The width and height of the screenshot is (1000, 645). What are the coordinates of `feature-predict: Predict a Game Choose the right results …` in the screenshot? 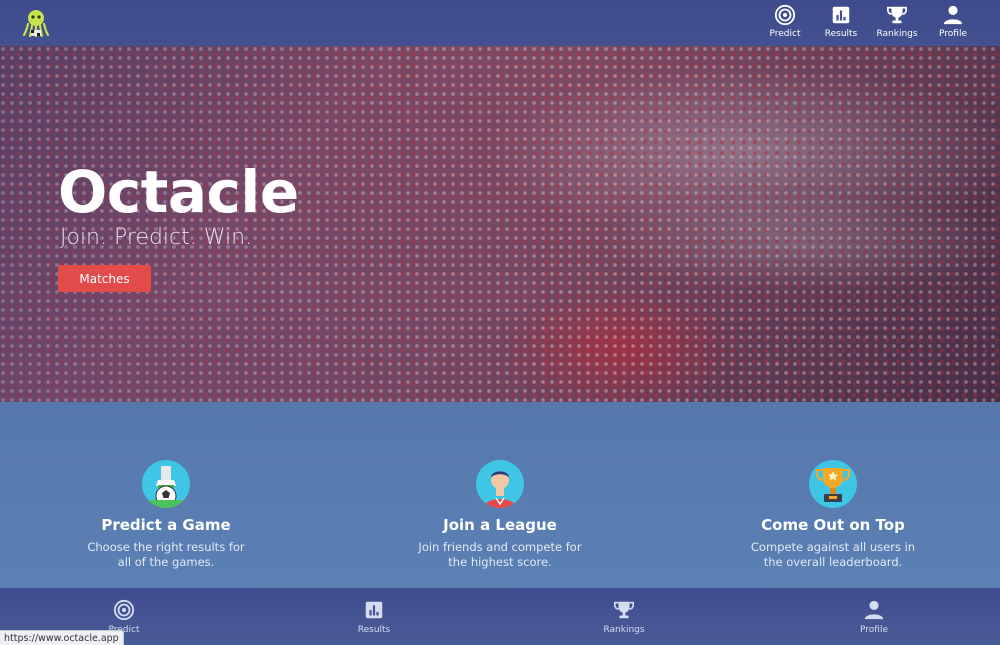 It's located at (166, 515).